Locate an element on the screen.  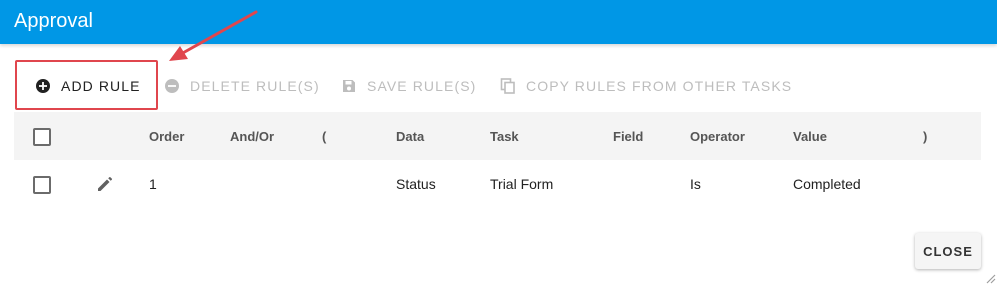
cell-value: Completed is located at coordinates (827, 184).